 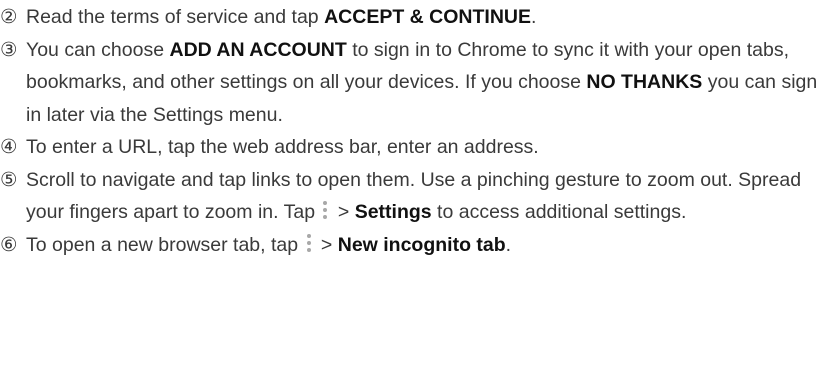 What do you see at coordinates (258, 49) in the screenshot?
I see `add-account-label: ADD AN ACCOUNT` at bounding box center [258, 49].